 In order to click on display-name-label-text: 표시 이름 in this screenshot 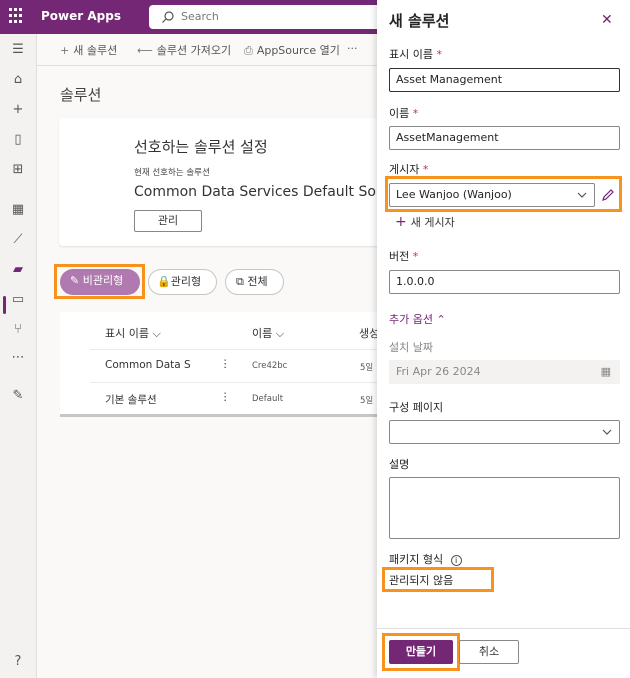, I will do `click(411, 54)`.